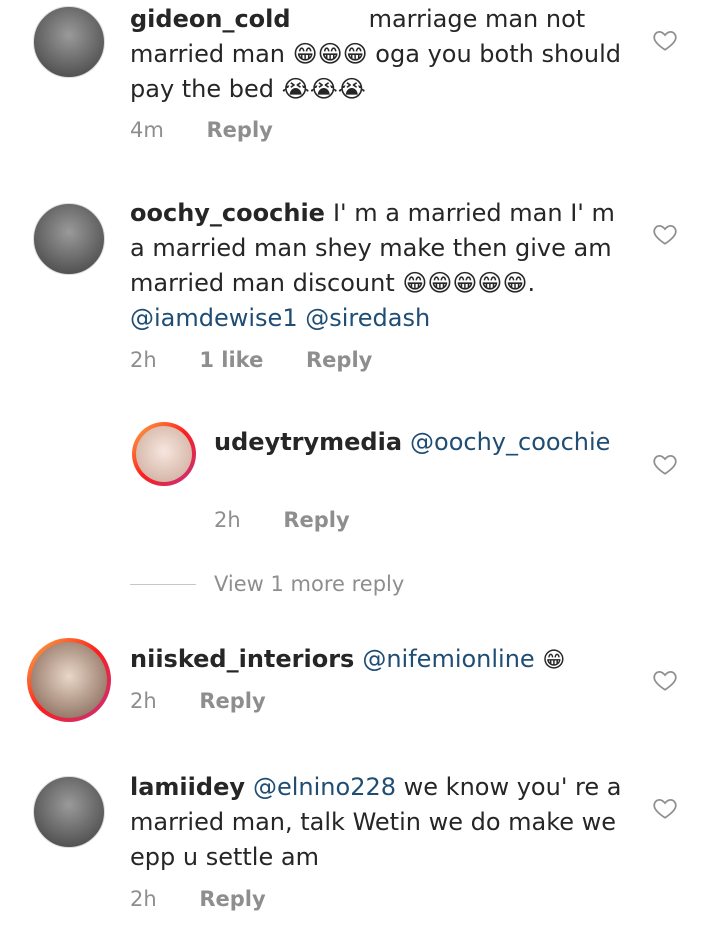 This screenshot has width=720, height=937. Describe the element at coordinates (163, 584) in the screenshot. I see `divider` at that location.